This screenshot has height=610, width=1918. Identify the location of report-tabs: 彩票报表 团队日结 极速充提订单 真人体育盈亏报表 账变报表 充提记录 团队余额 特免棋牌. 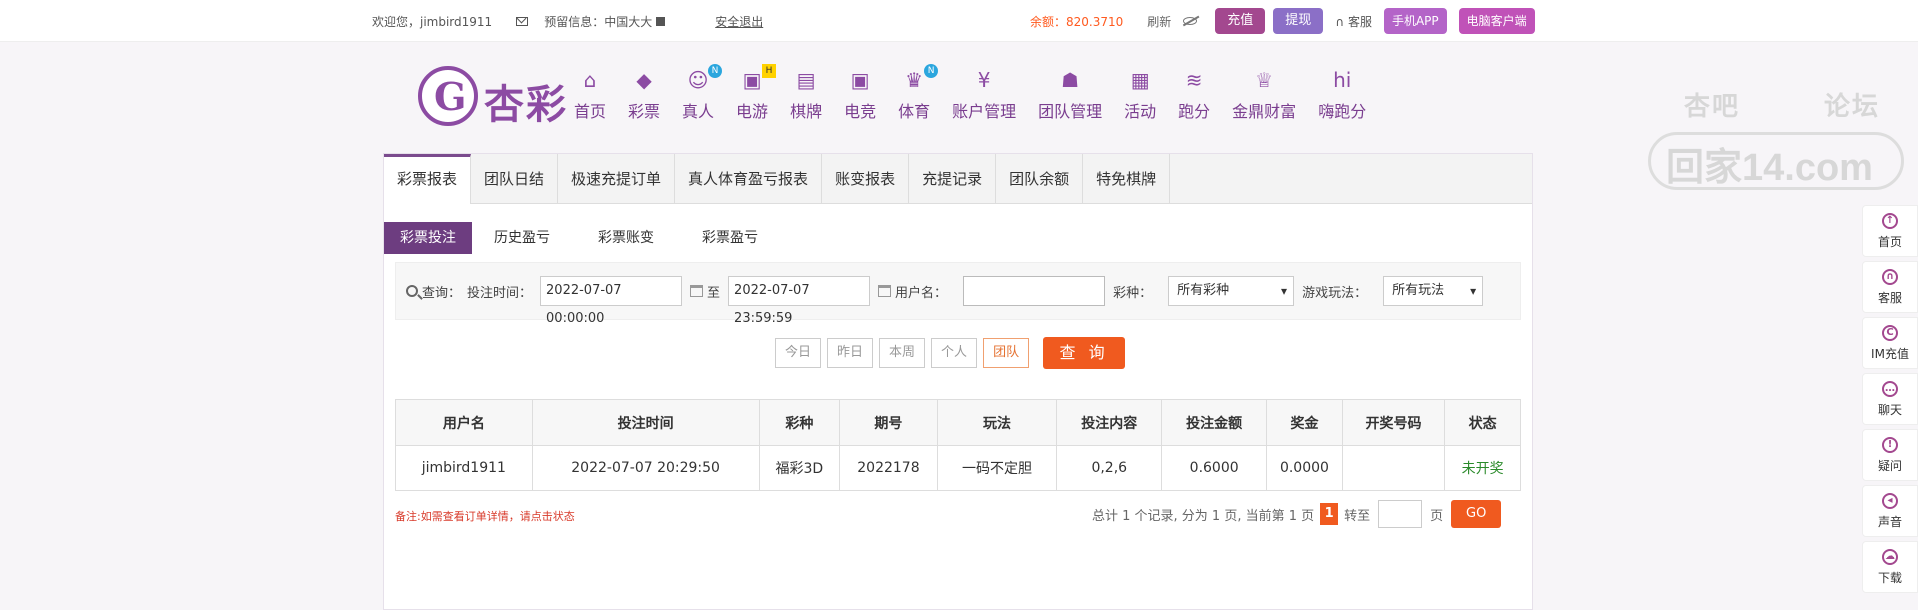
(958, 179).